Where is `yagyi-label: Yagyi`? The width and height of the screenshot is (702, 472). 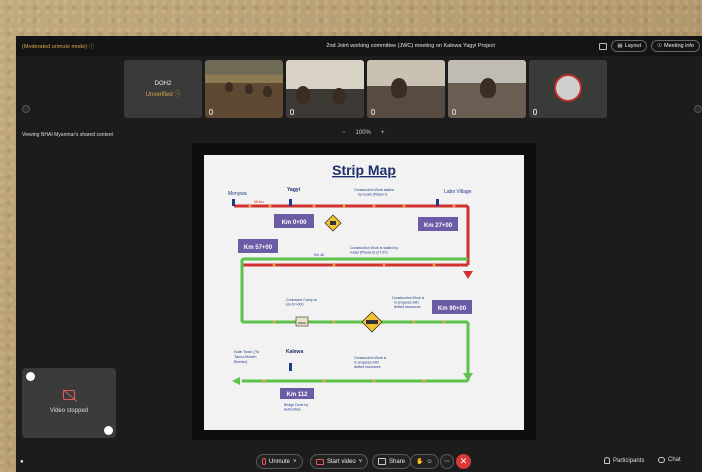
yagyi-label: Yagyi is located at coordinates (294, 190).